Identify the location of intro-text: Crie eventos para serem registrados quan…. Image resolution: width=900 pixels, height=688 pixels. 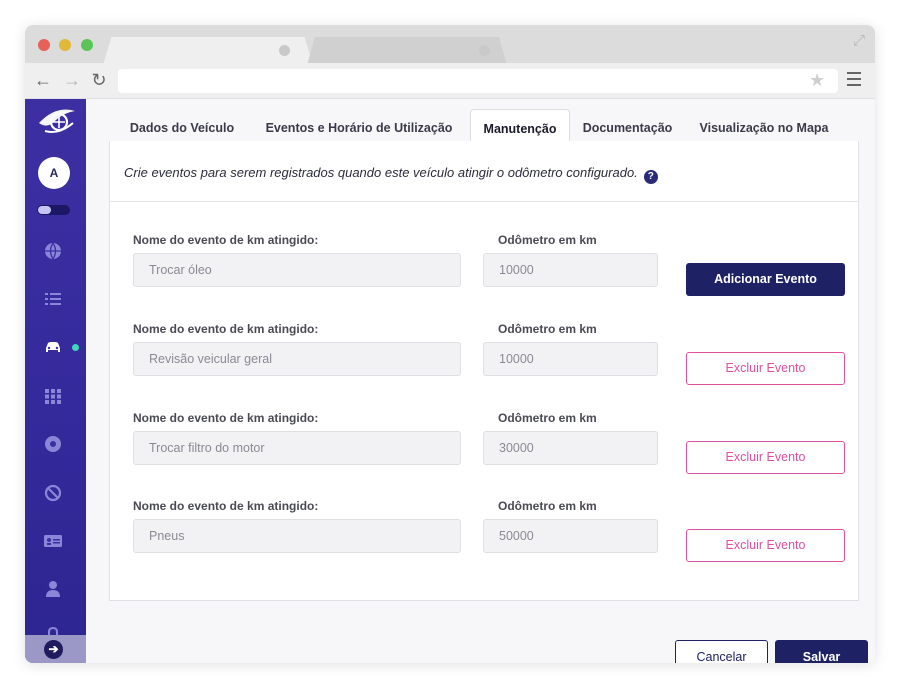
(391, 174).